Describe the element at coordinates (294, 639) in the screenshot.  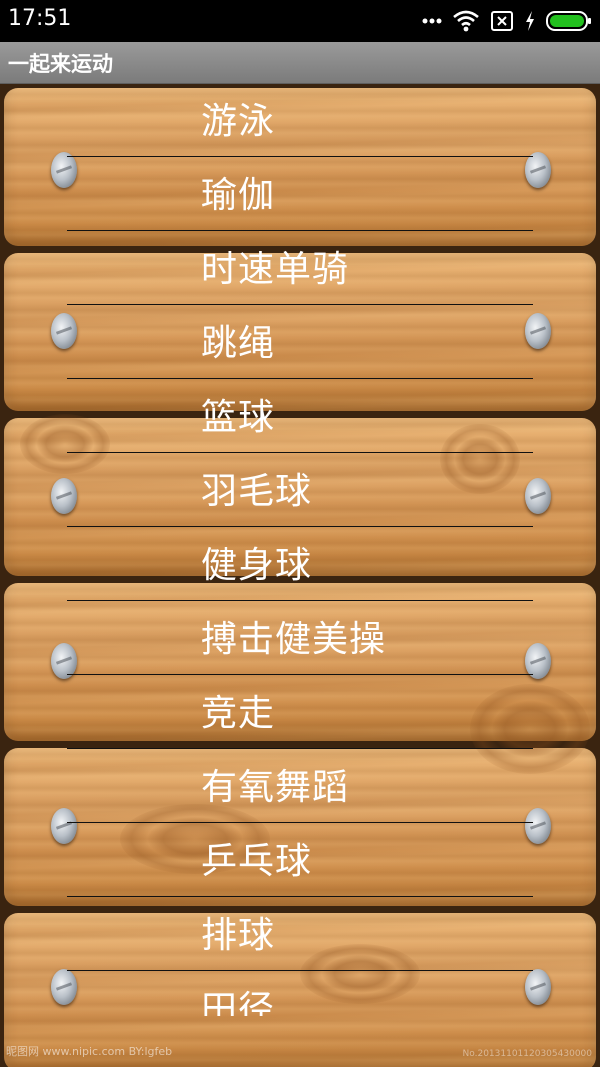
I see `list-item-label: 搏击健美操` at that location.